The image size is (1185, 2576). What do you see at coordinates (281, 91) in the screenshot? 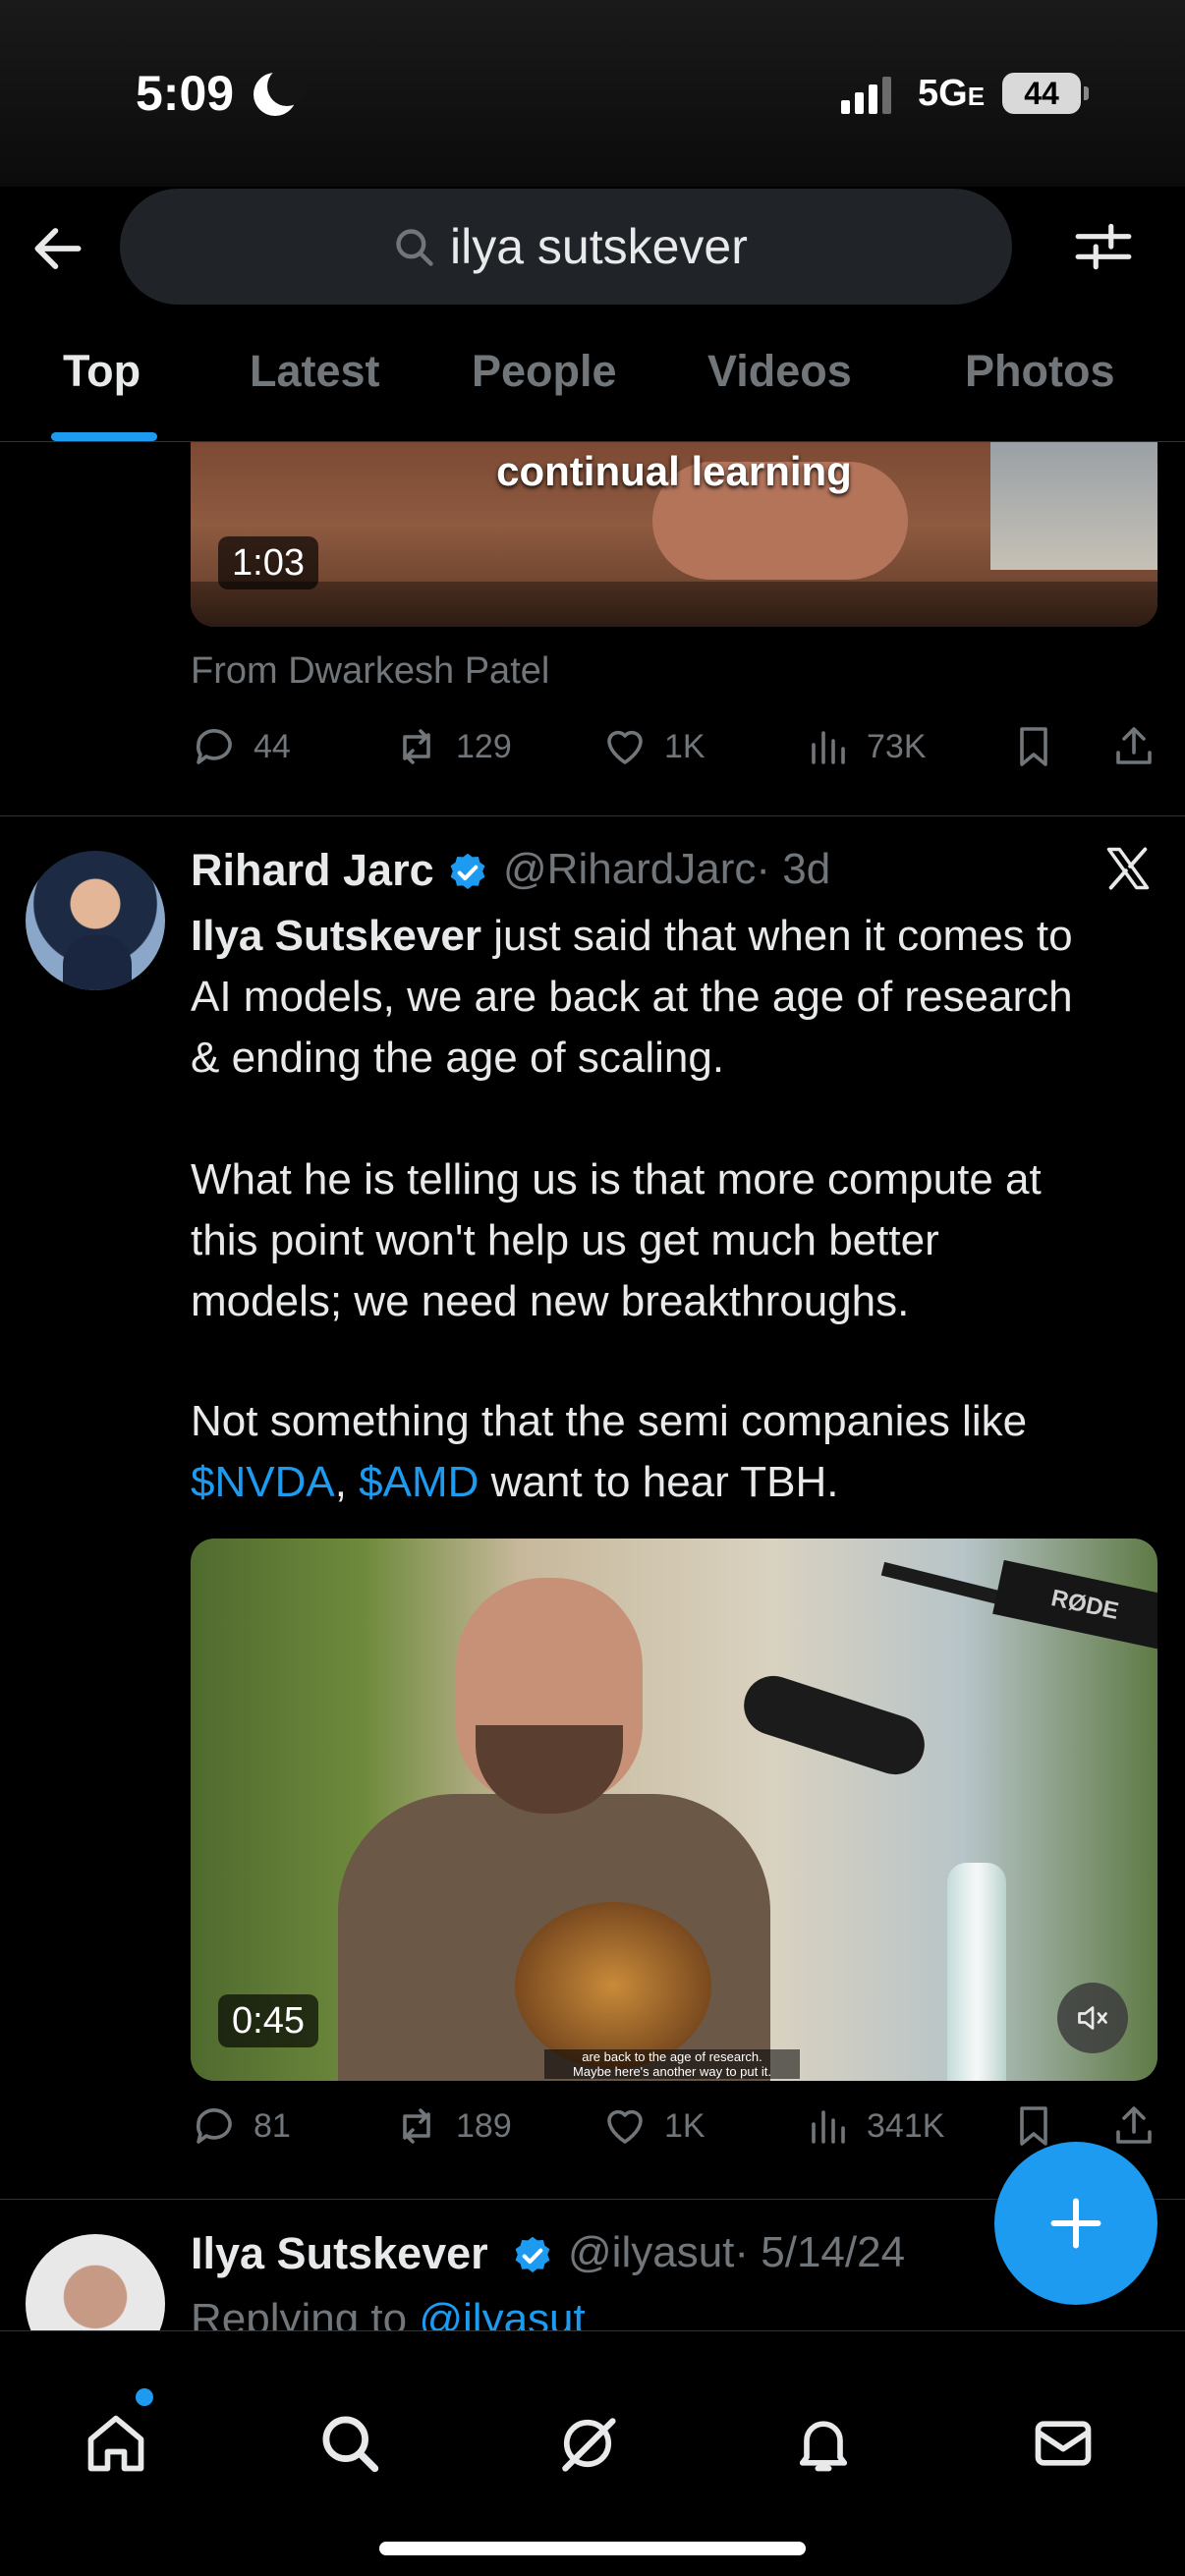
I see `focus-moon-icon` at bounding box center [281, 91].